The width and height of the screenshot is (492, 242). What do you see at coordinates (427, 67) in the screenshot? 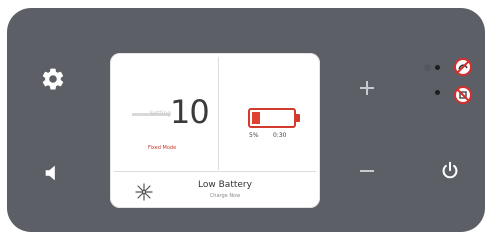
I see `status-led-1-ring` at bounding box center [427, 67].